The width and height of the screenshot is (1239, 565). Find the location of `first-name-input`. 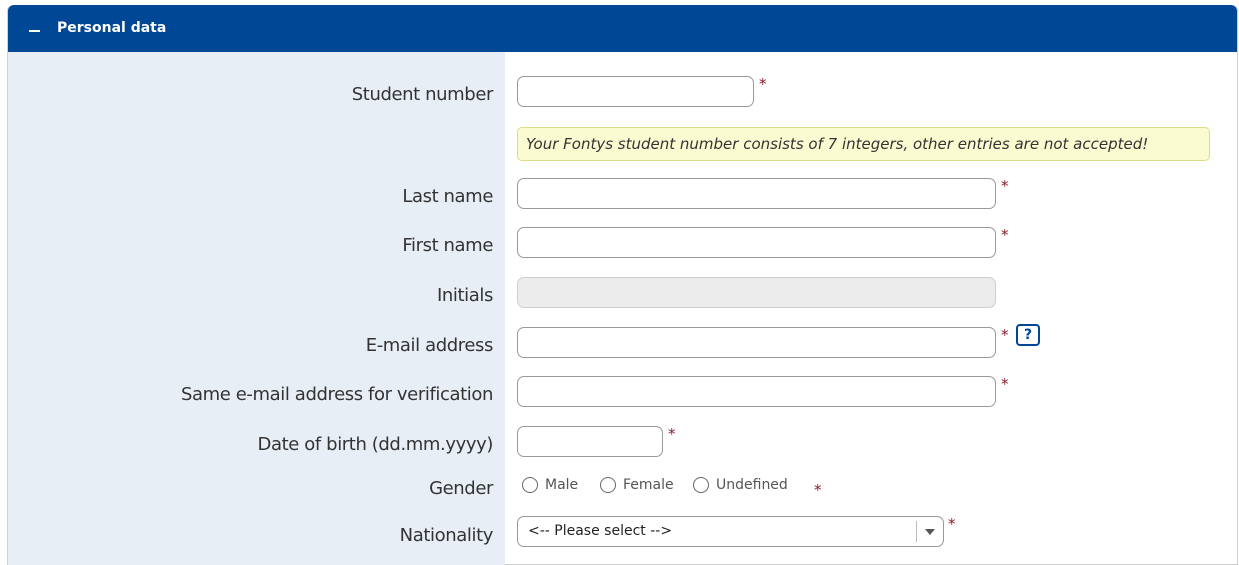

first-name-input is located at coordinates (756, 242).